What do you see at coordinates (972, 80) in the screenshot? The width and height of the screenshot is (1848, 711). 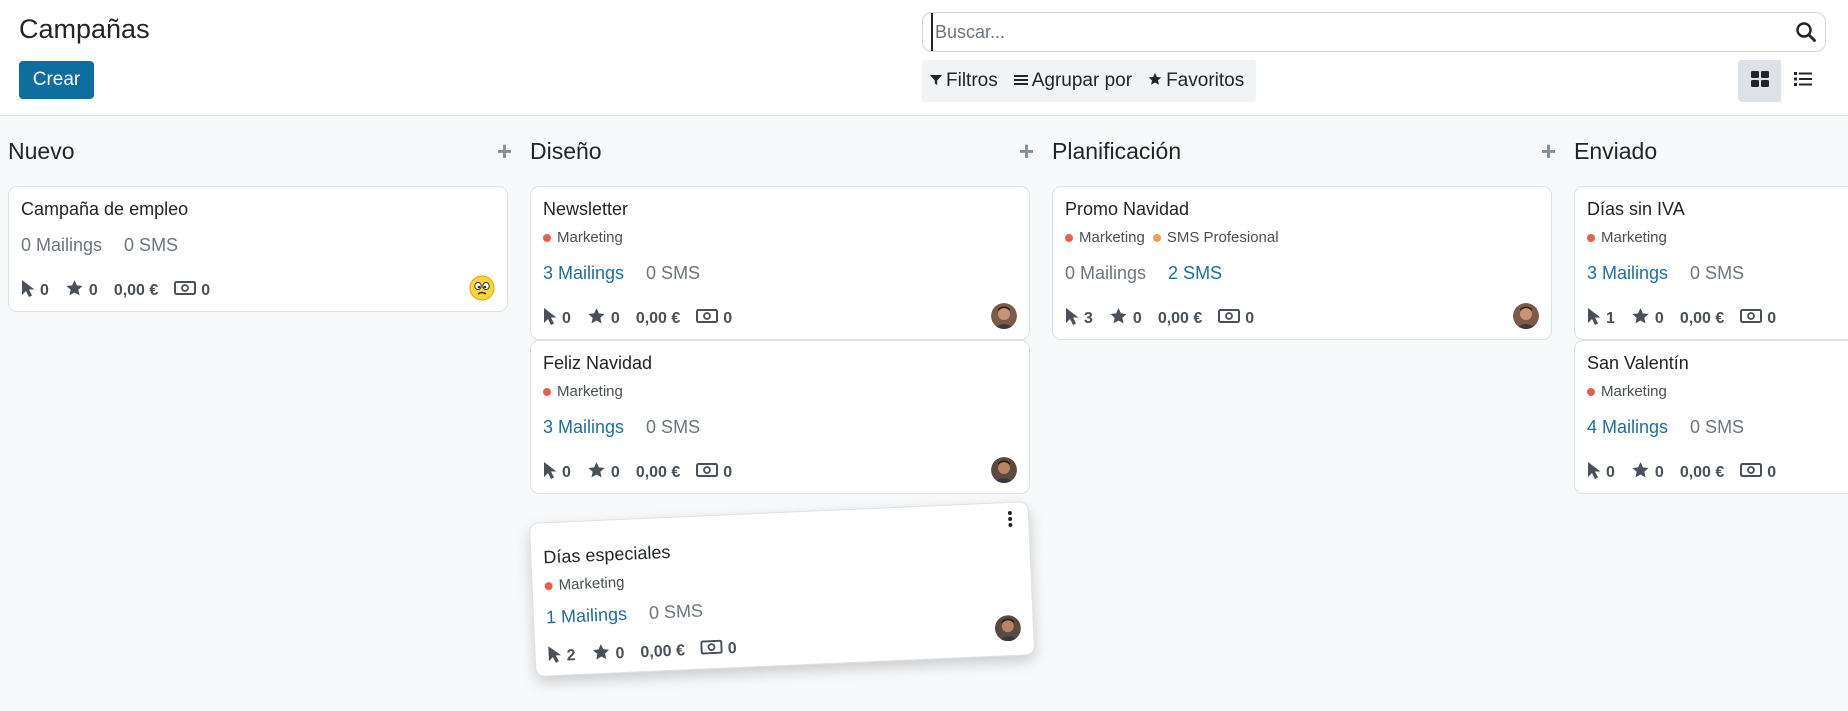 I see `filters-label: Filtros` at bounding box center [972, 80].